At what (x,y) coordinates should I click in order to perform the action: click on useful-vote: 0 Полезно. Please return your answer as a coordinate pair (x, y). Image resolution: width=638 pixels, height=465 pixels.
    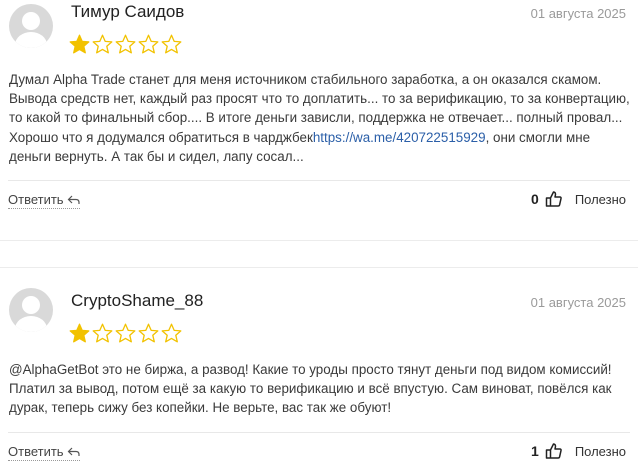
    Looking at the image, I should click on (578, 199).